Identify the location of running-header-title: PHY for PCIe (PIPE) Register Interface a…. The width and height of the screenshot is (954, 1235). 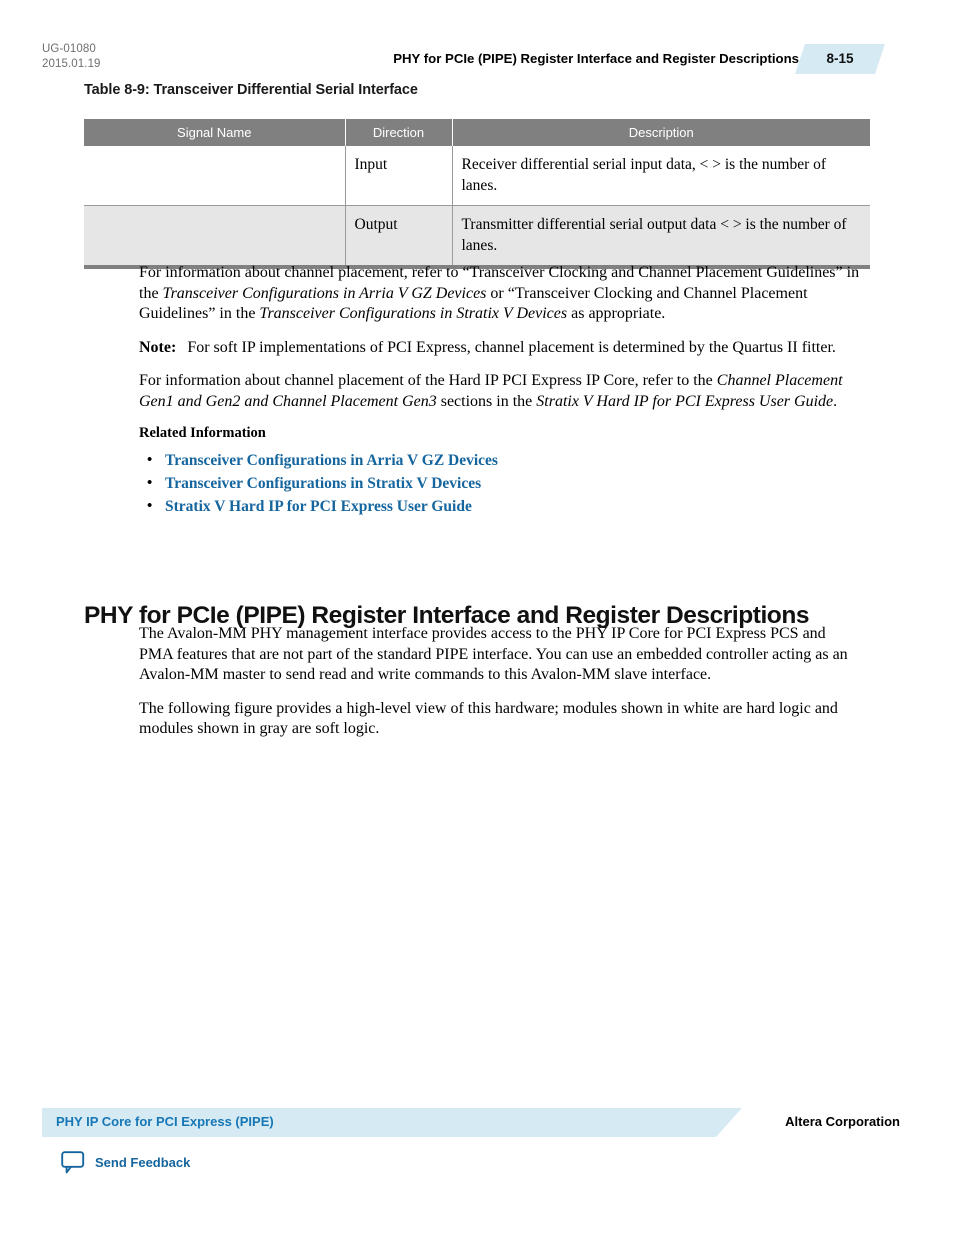
(596, 58).